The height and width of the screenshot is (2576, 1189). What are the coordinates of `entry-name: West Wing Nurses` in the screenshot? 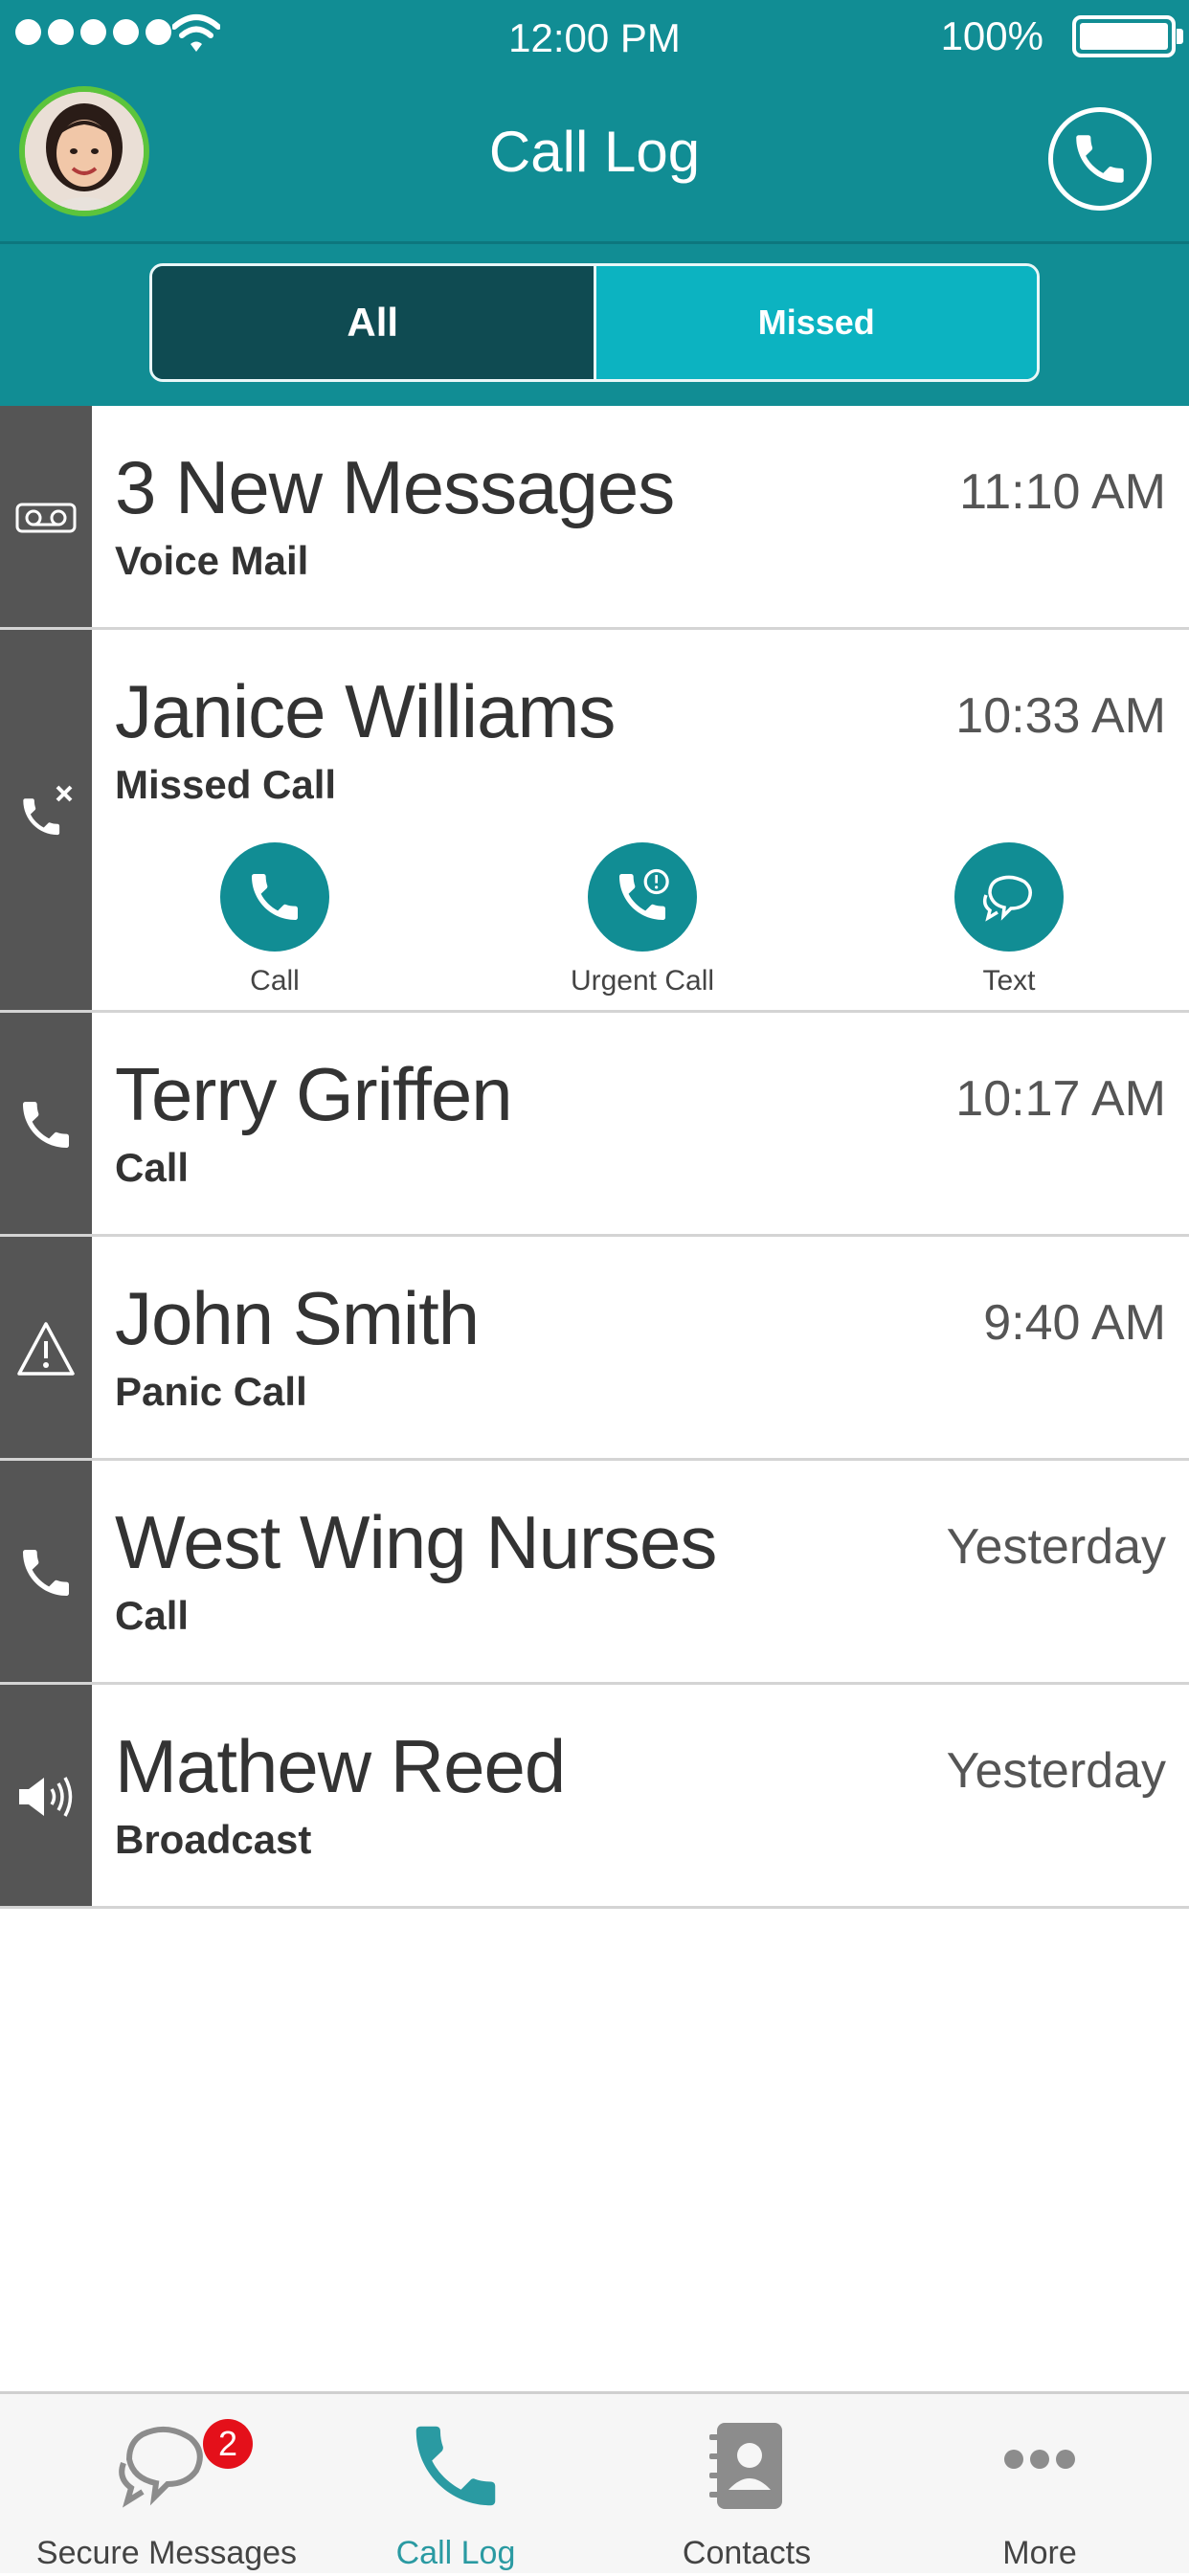 It's located at (416, 1542).